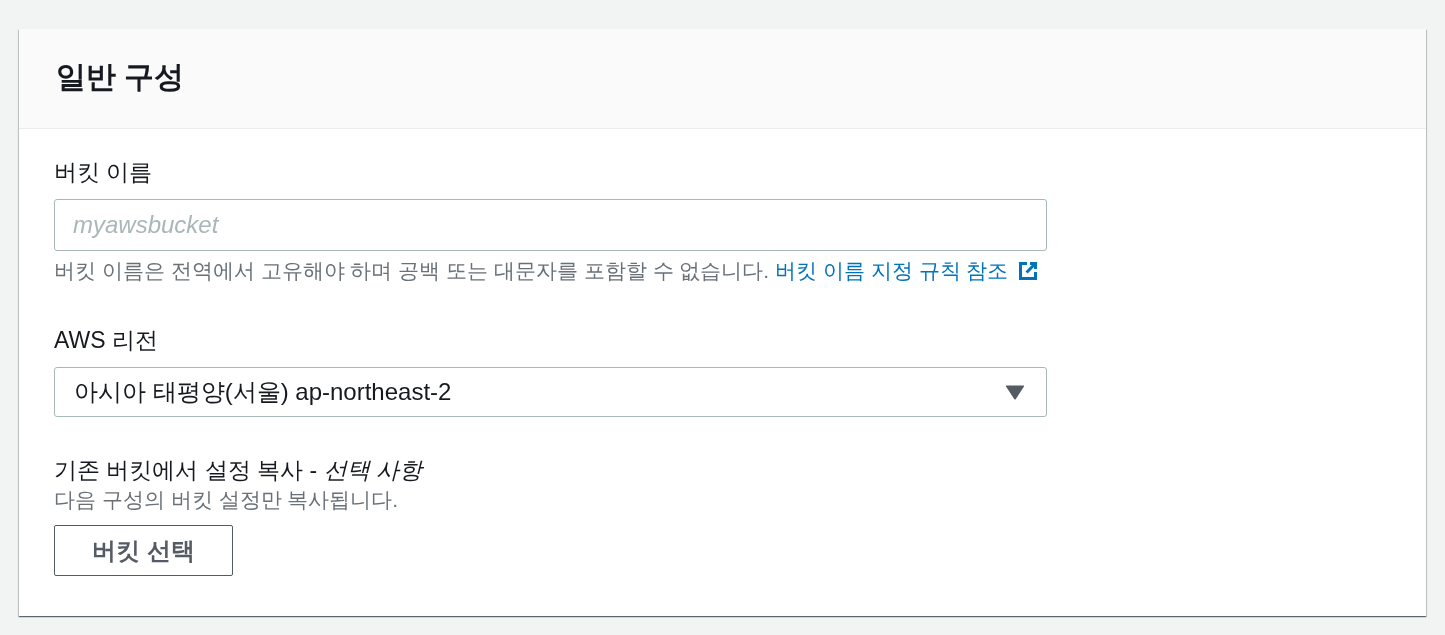 This screenshot has width=1445, height=635. What do you see at coordinates (226, 500) in the screenshot?
I see `field-description: 다음 구성의 버킷 설정만 복사됩니다.` at bounding box center [226, 500].